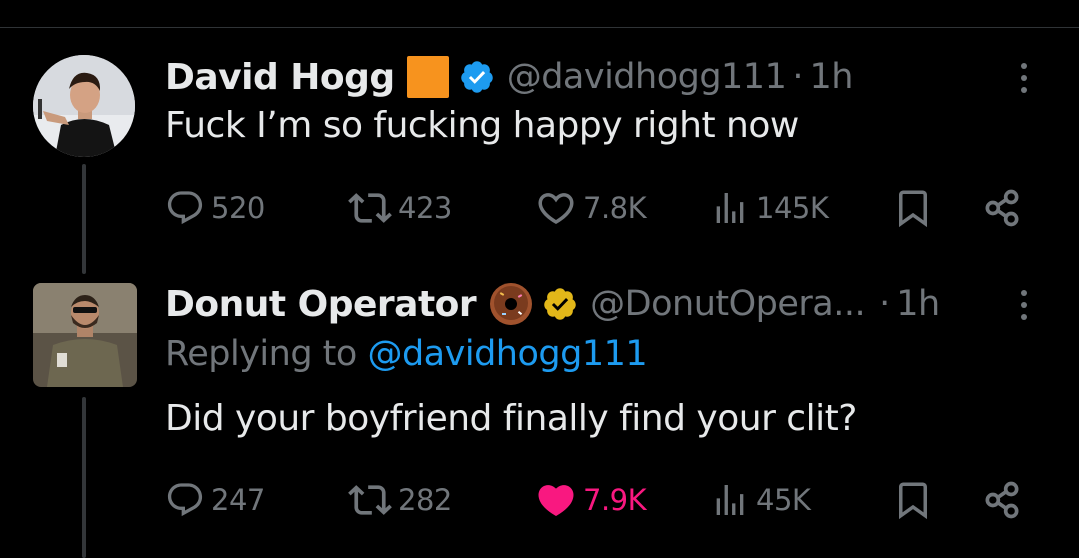  I want to click on repost-count: 282, so click(425, 500).